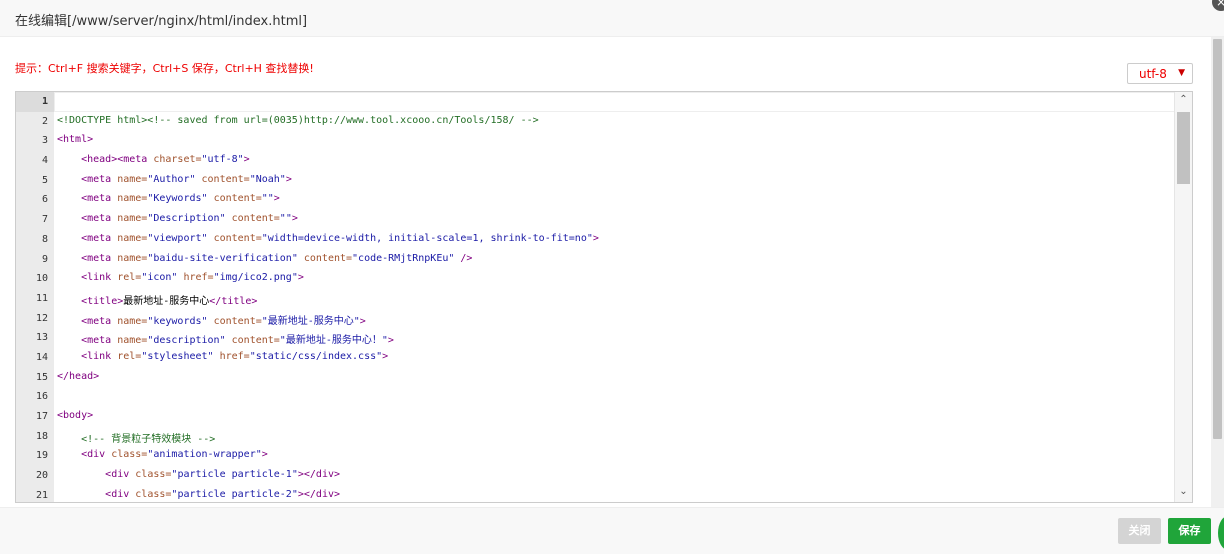  I want to click on editor-scrollbar-thumb, so click(1183, 148).